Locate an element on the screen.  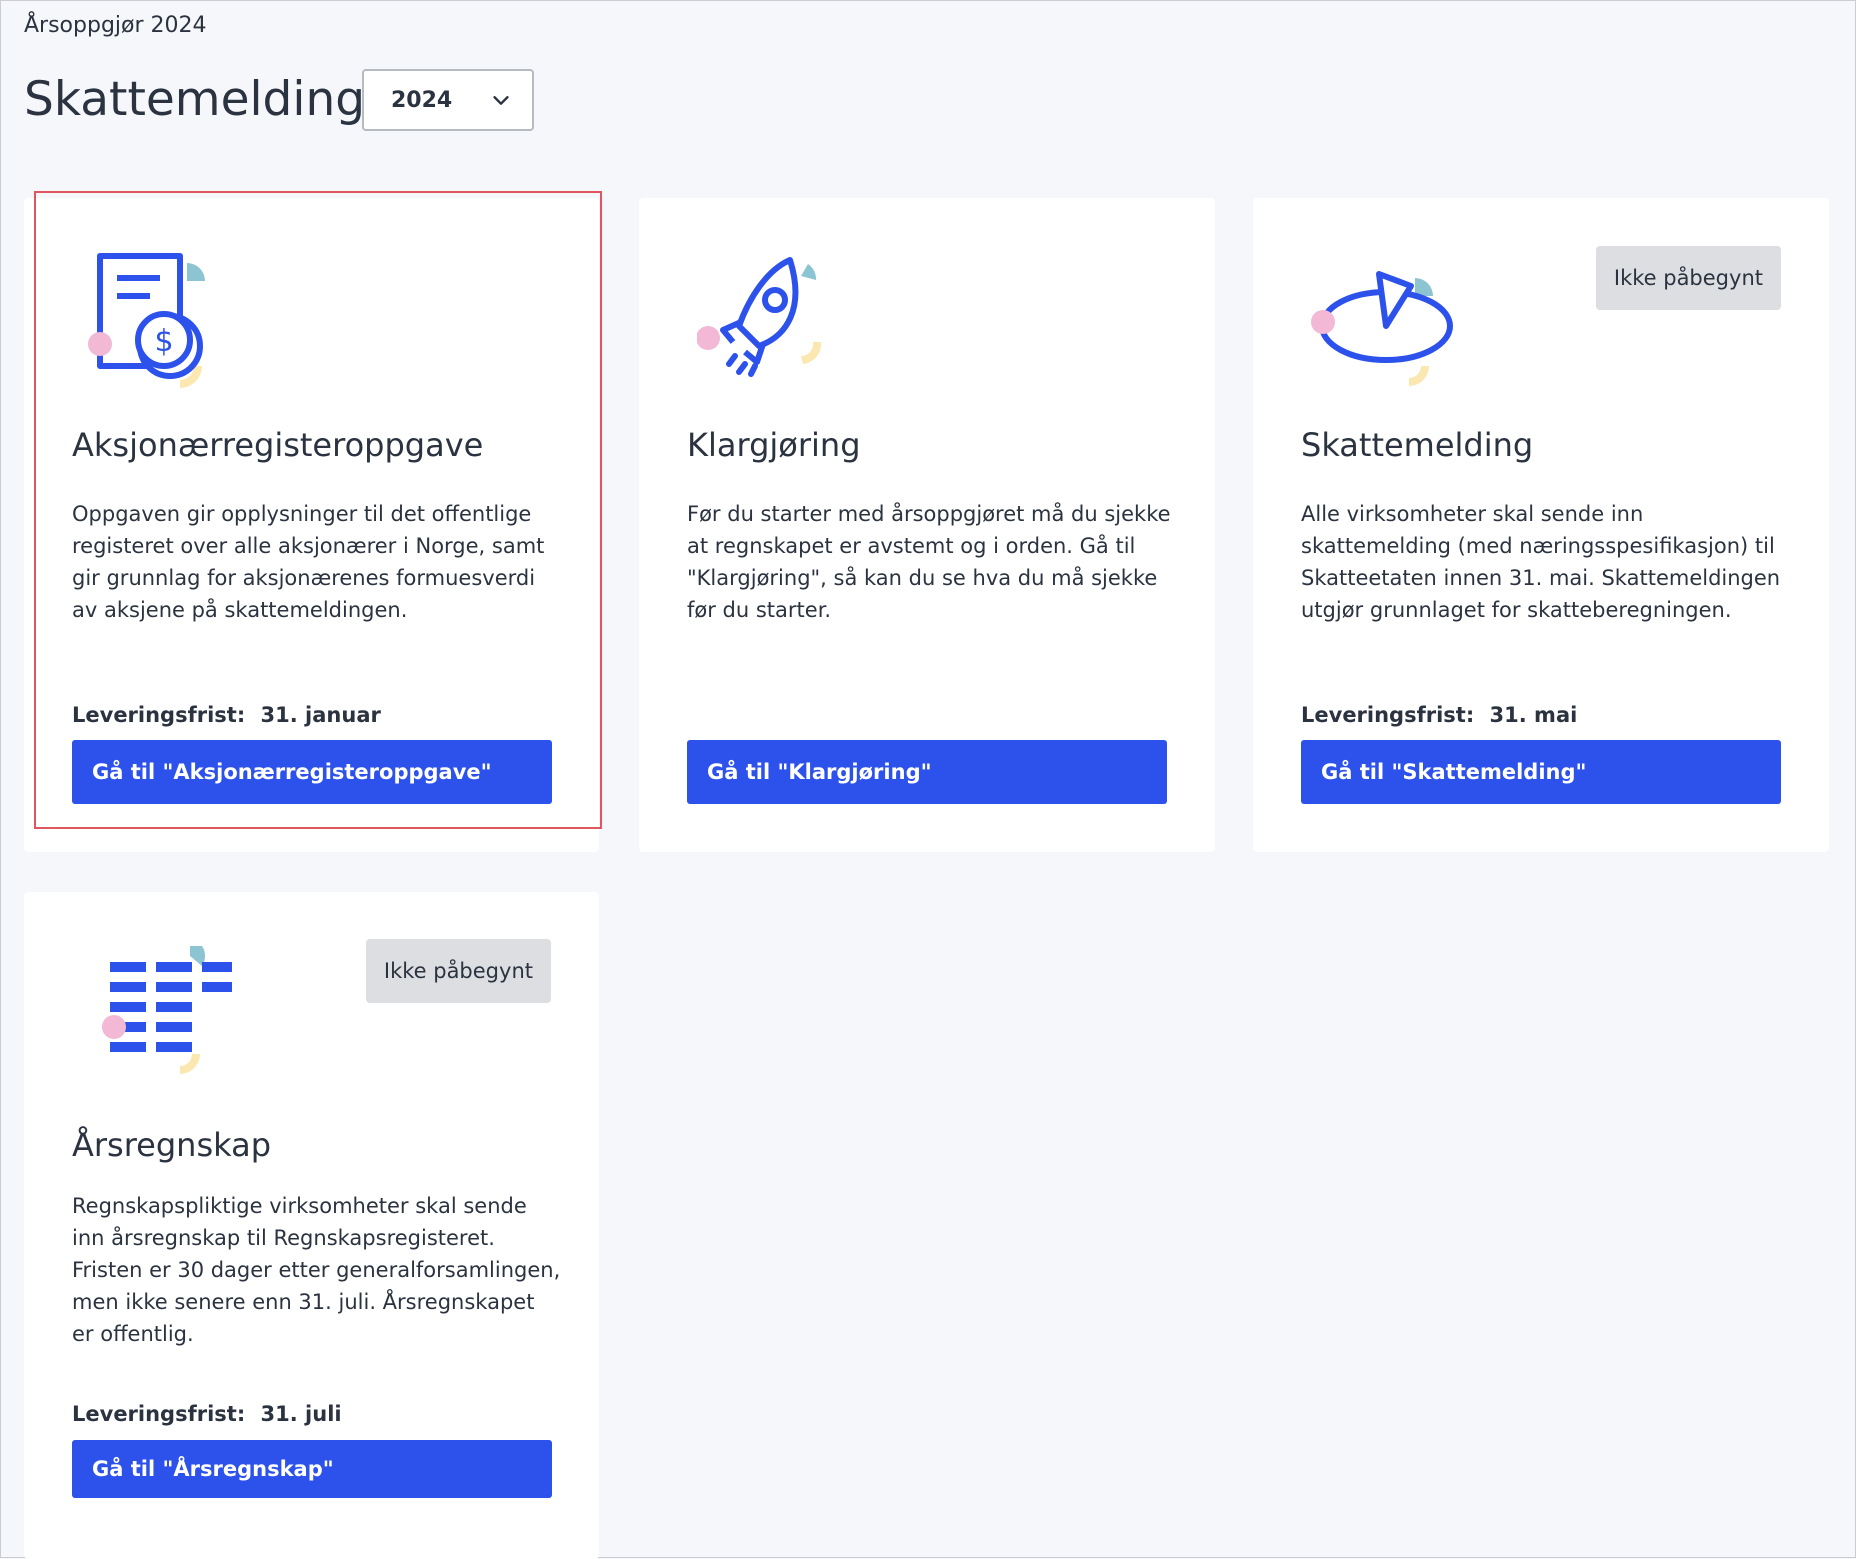
card-title: Årsregnskap is located at coordinates (172, 1145).